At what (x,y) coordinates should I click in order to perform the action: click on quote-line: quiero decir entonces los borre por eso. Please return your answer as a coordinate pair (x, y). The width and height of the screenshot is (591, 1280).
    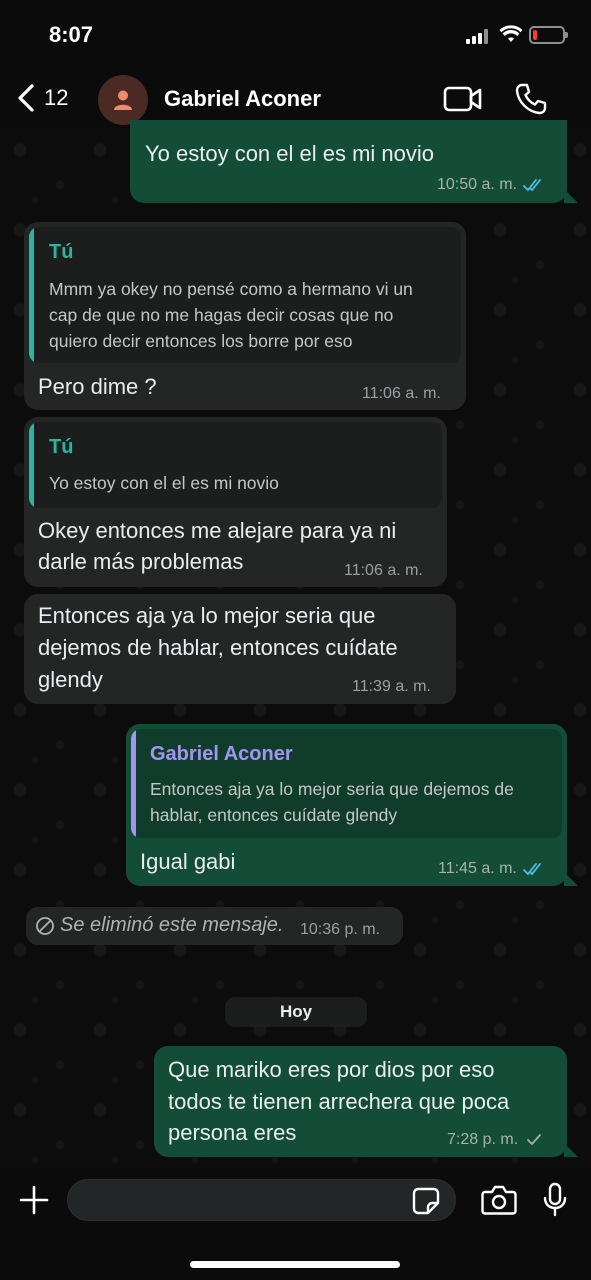
    Looking at the image, I should click on (201, 341).